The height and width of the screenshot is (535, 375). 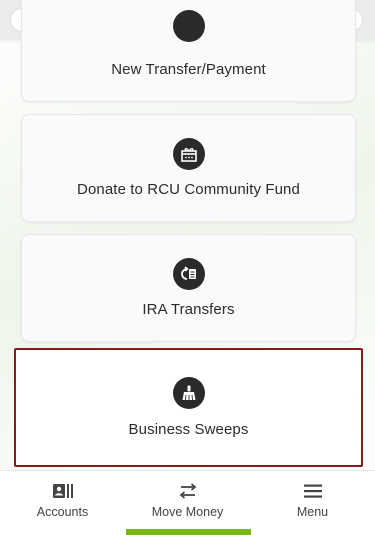 I want to click on transfer-icon, so click(x=189, y=26).